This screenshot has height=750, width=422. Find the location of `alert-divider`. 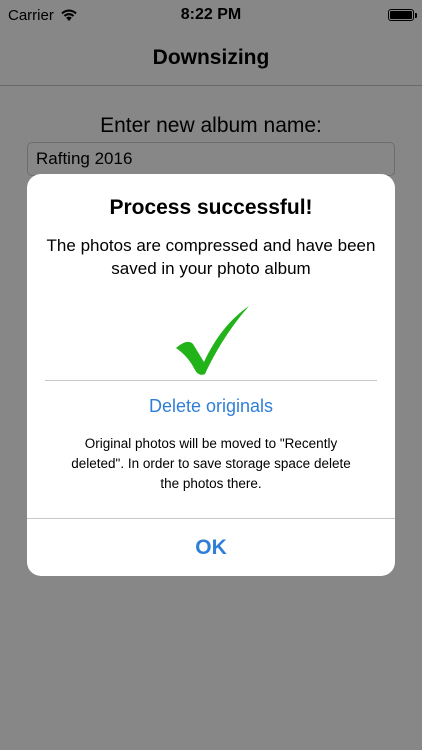

alert-divider is located at coordinates (211, 380).